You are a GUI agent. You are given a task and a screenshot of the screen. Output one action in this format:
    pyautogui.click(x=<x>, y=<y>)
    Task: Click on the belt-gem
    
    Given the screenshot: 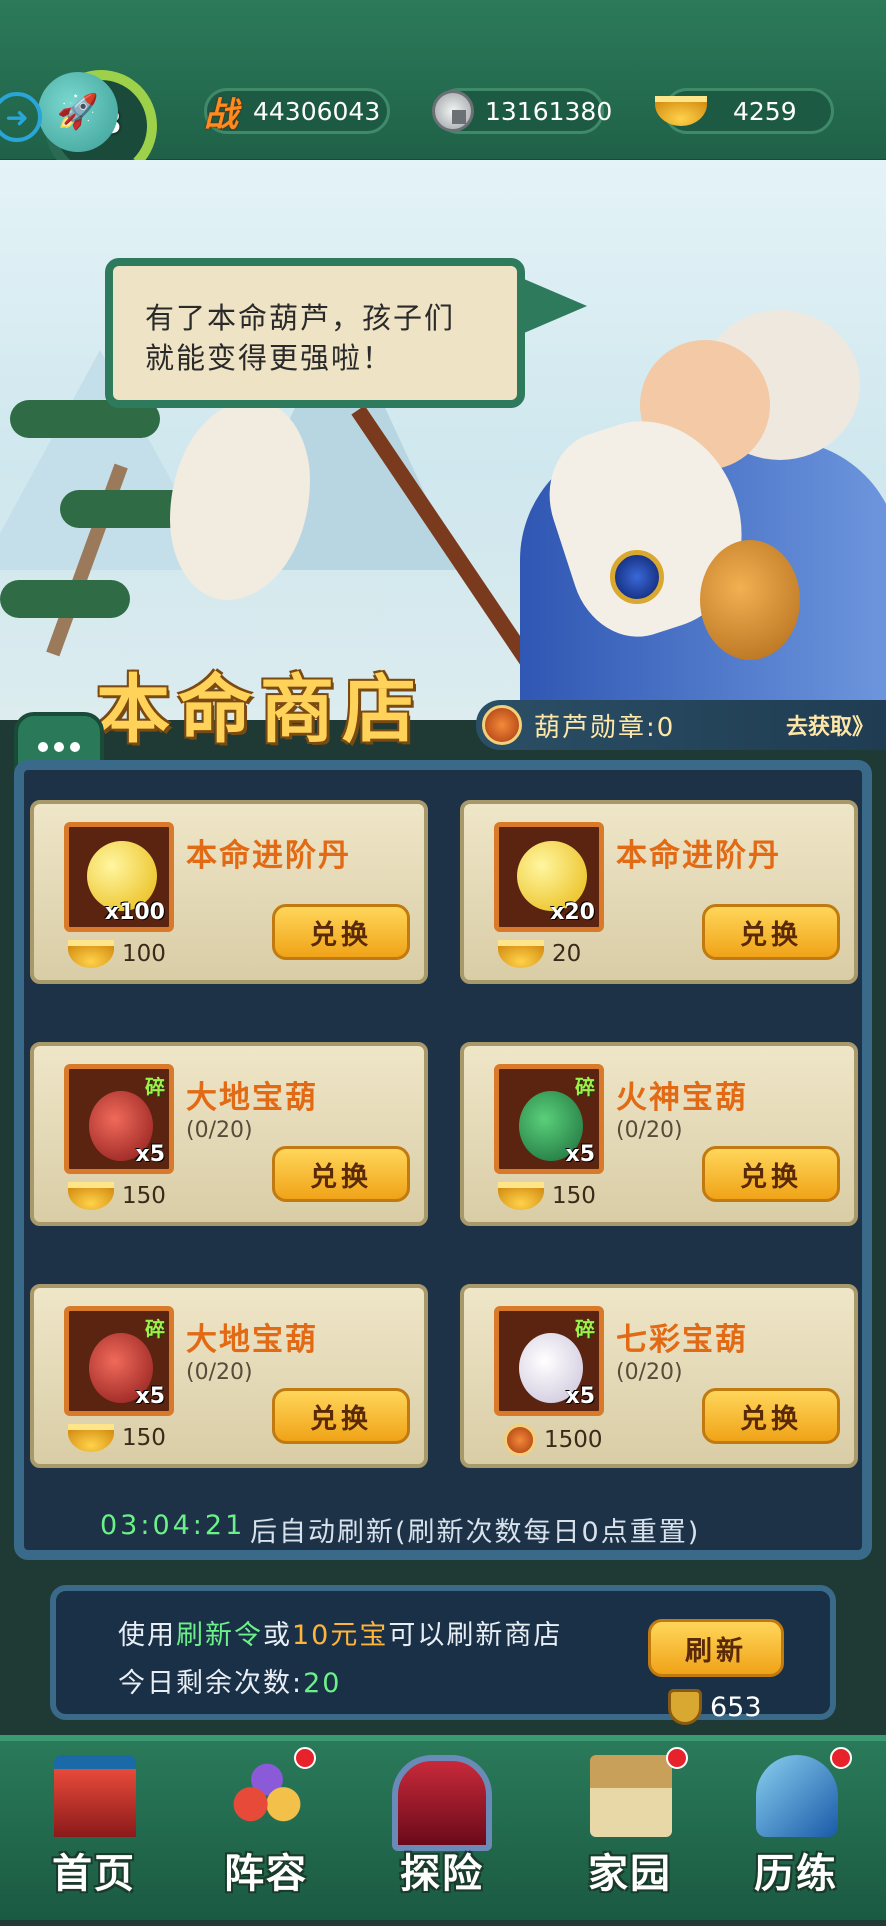 What is the action you would take?
    pyautogui.click(x=637, y=577)
    